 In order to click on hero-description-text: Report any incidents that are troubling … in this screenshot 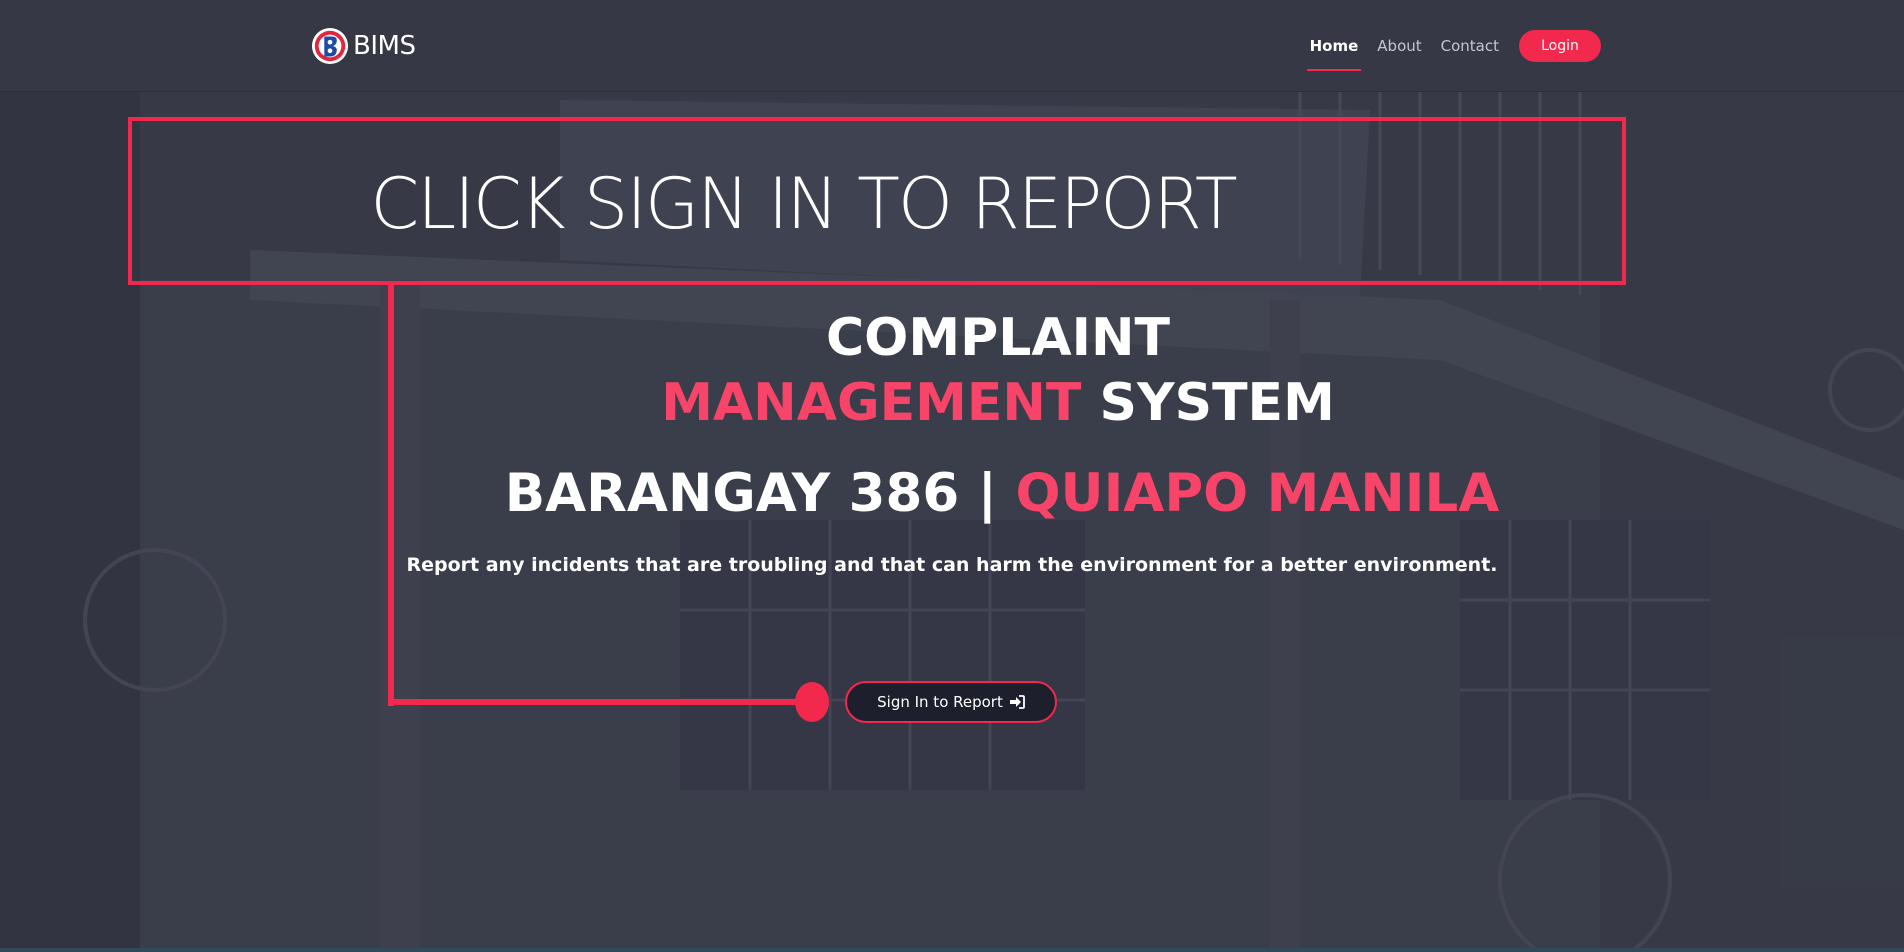, I will do `click(952, 565)`.